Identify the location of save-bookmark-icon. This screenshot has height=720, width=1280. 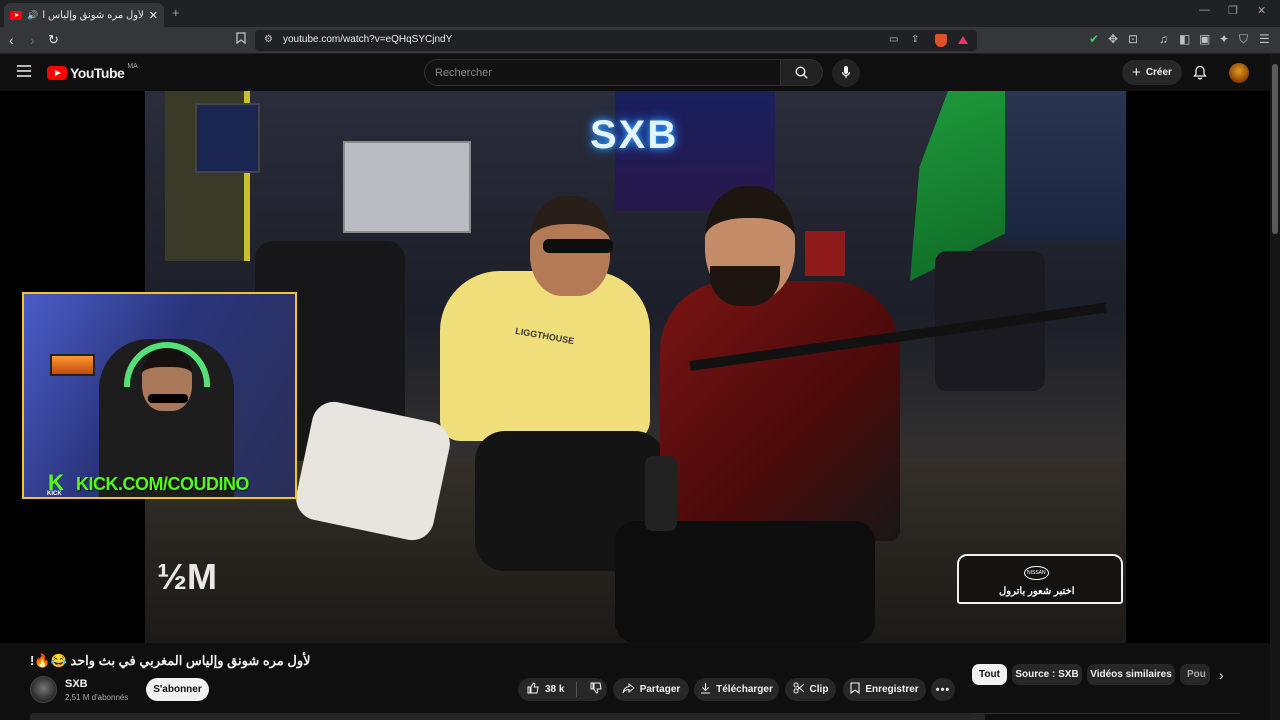
(855, 689).